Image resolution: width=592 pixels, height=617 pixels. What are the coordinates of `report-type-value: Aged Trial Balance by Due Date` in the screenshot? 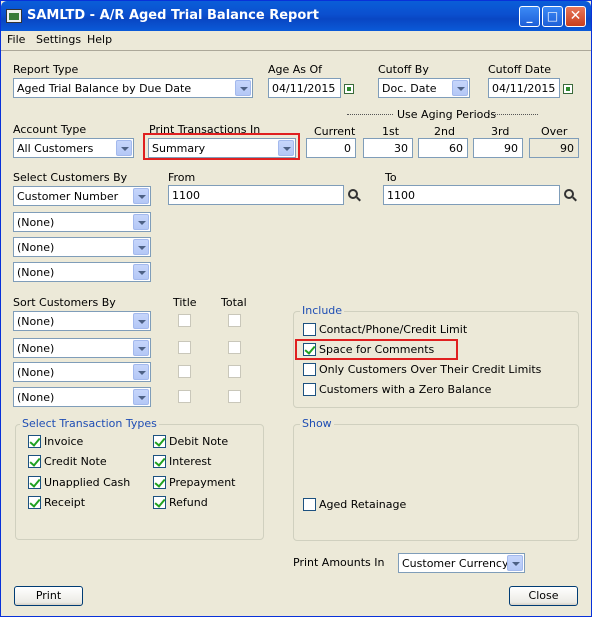 It's located at (104, 88).